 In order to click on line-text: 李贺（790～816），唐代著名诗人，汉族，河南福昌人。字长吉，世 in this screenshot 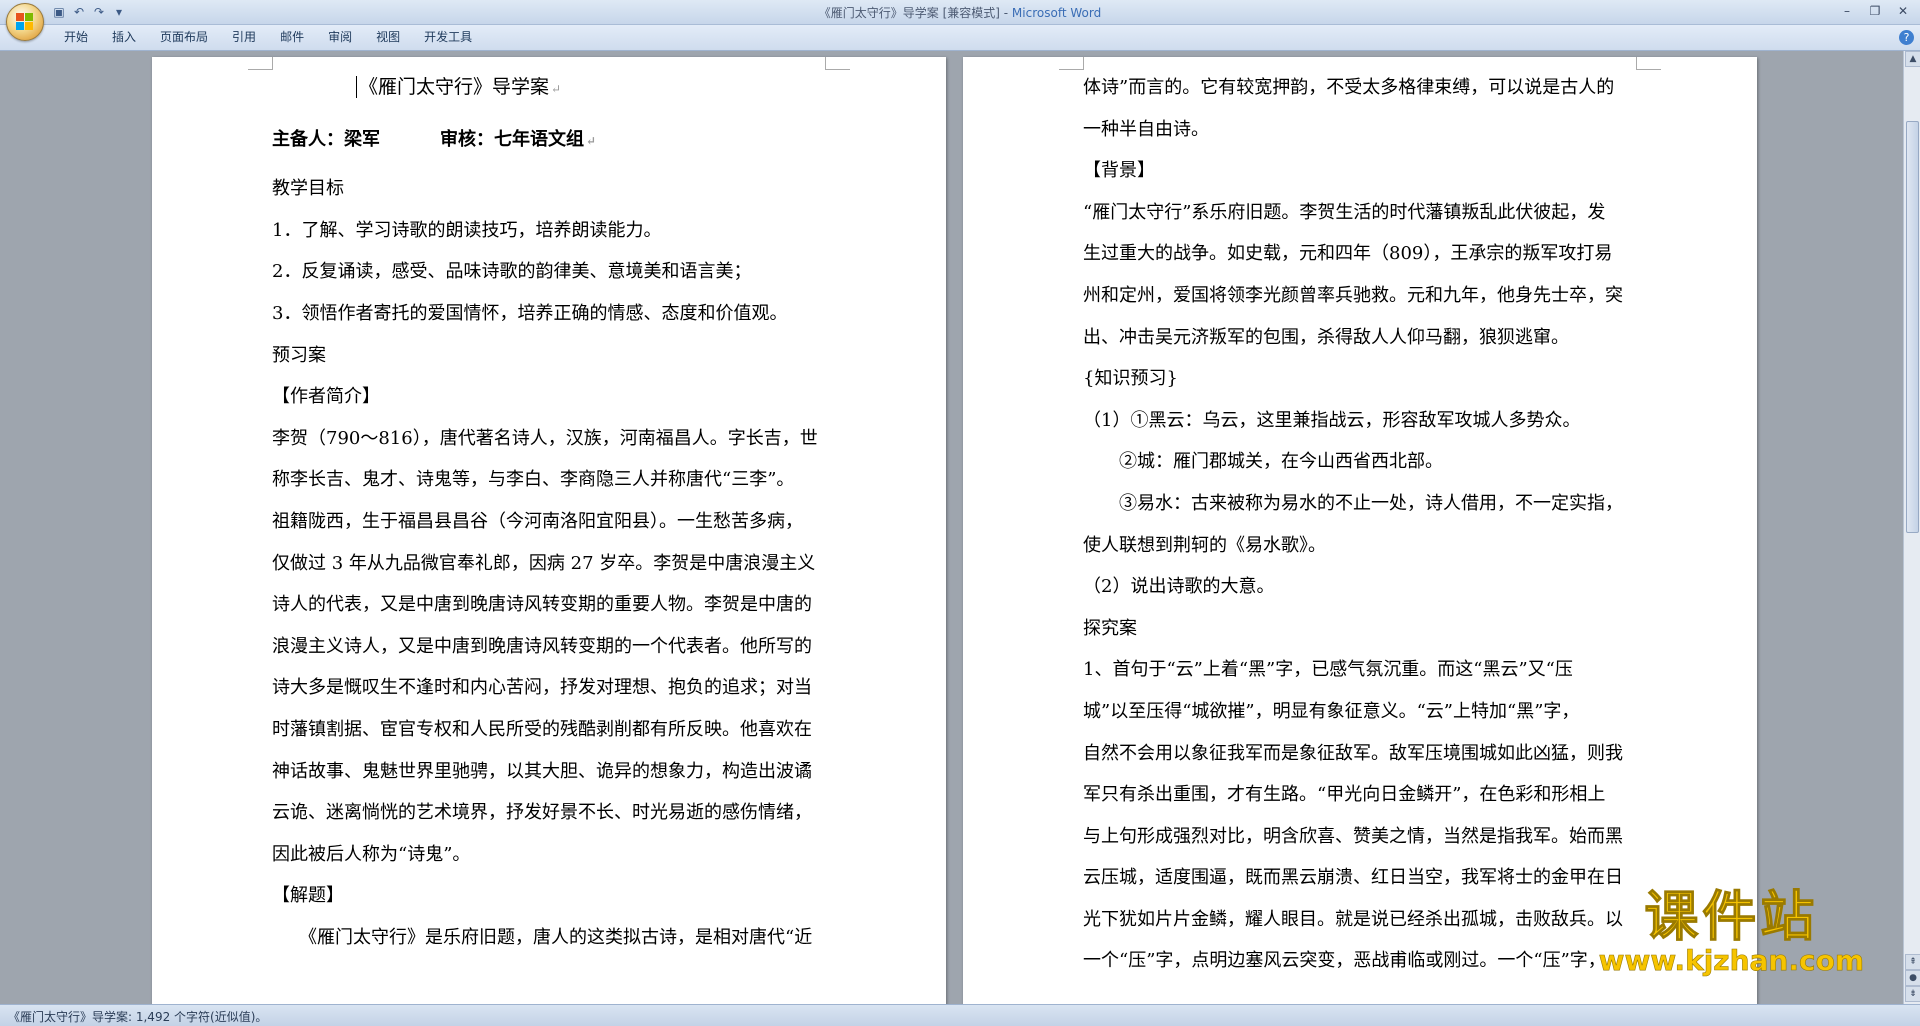, I will do `click(545, 438)`.